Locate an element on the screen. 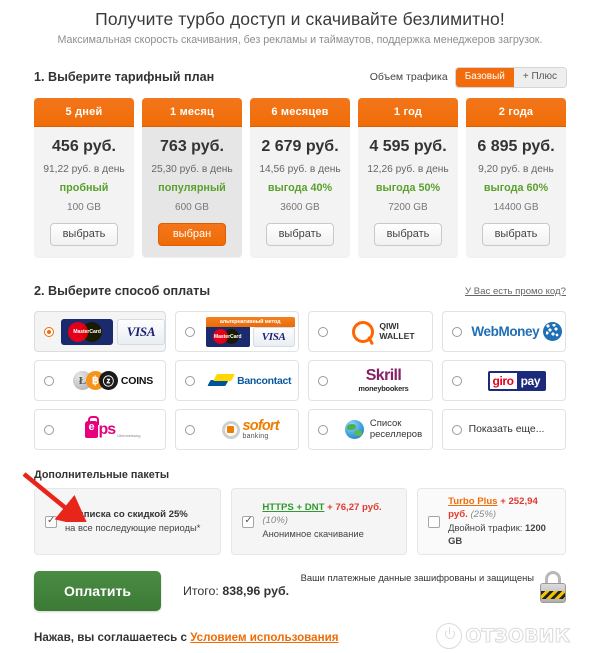 The height and width of the screenshot is (653, 600). extra-percent: (25%) is located at coordinates (483, 514).